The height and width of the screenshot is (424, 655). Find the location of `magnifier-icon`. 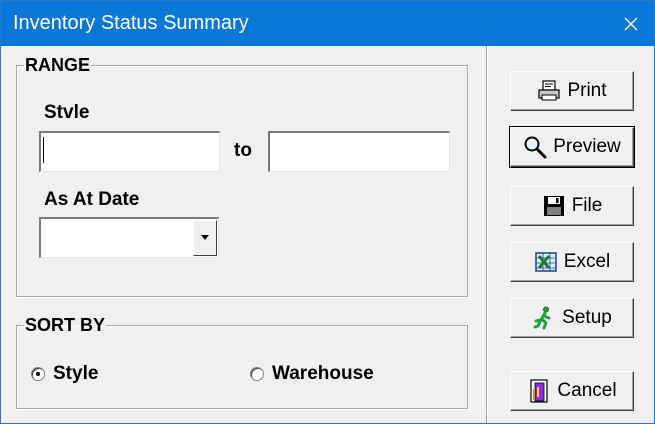

magnifier-icon is located at coordinates (535, 147).